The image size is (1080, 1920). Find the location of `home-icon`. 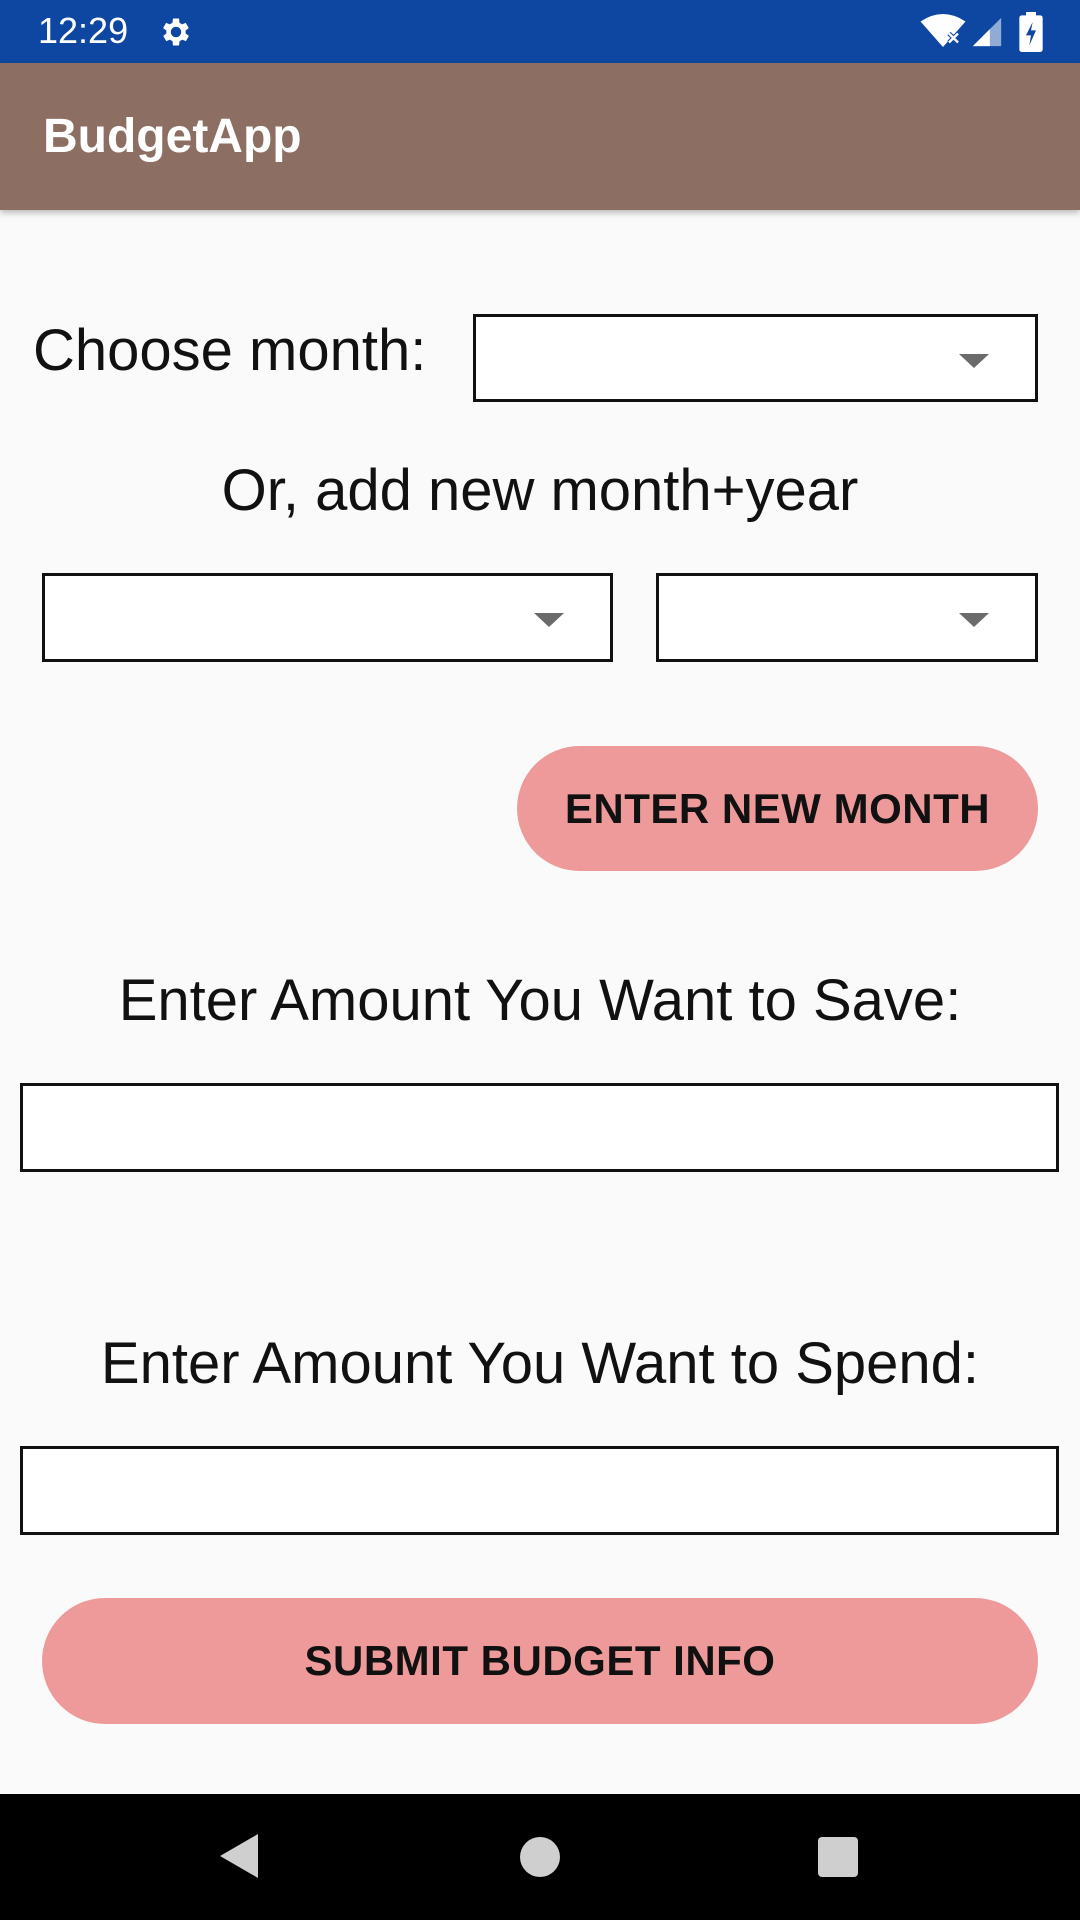

home-icon is located at coordinates (540, 1857).